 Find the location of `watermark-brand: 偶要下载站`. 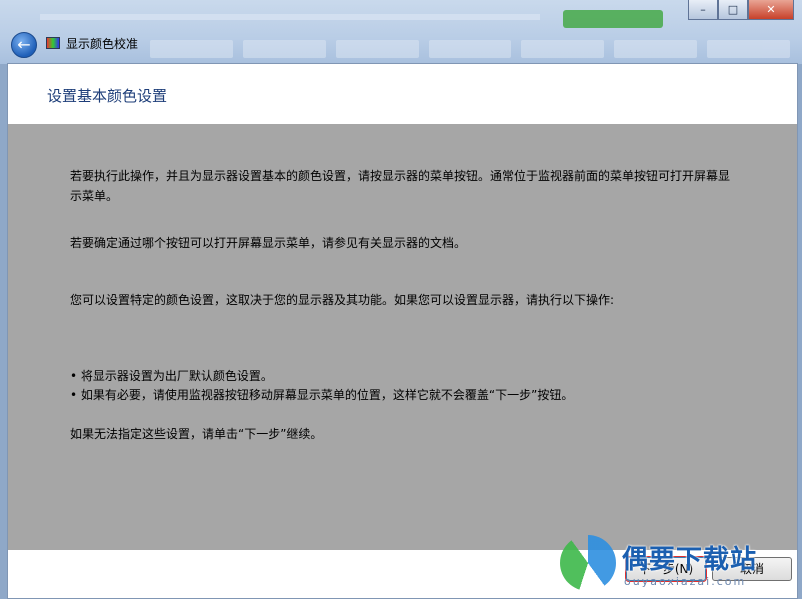

watermark-brand: 偶要下载站 is located at coordinates (690, 560).